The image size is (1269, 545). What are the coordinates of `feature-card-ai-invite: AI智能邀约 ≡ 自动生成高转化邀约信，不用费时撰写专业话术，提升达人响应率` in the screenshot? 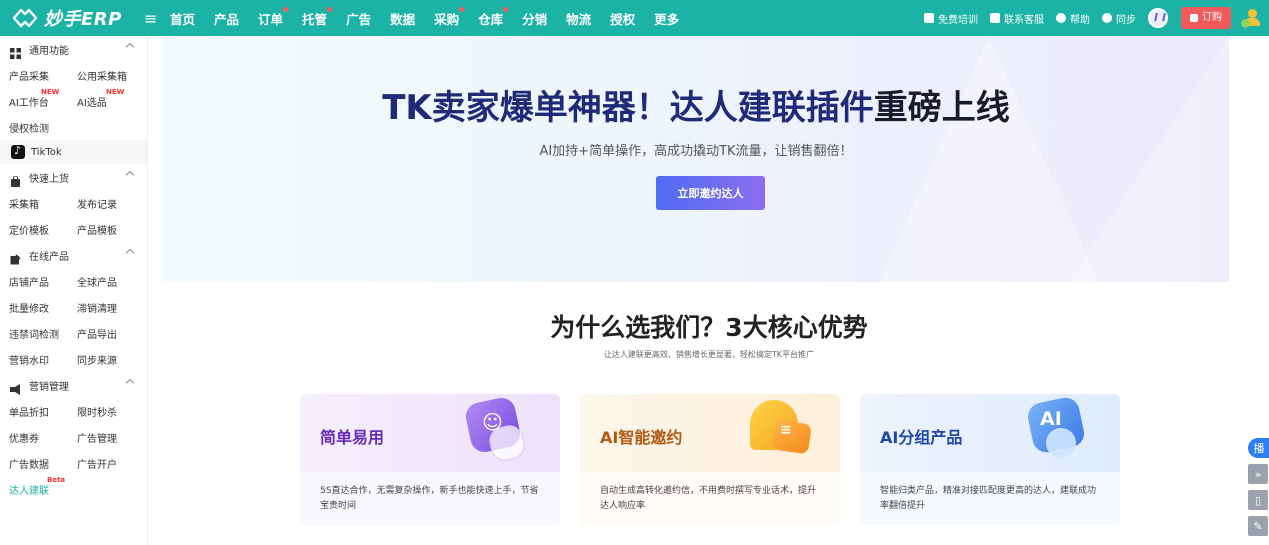 It's located at (710, 460).